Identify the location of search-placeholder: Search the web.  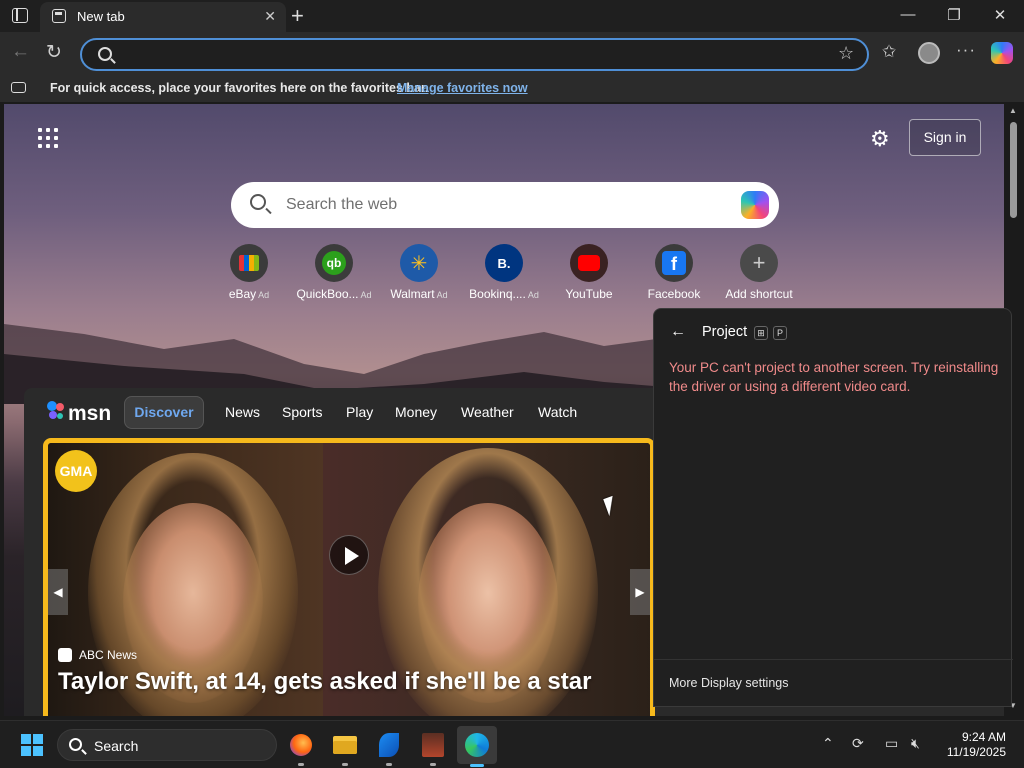
(342, 204).